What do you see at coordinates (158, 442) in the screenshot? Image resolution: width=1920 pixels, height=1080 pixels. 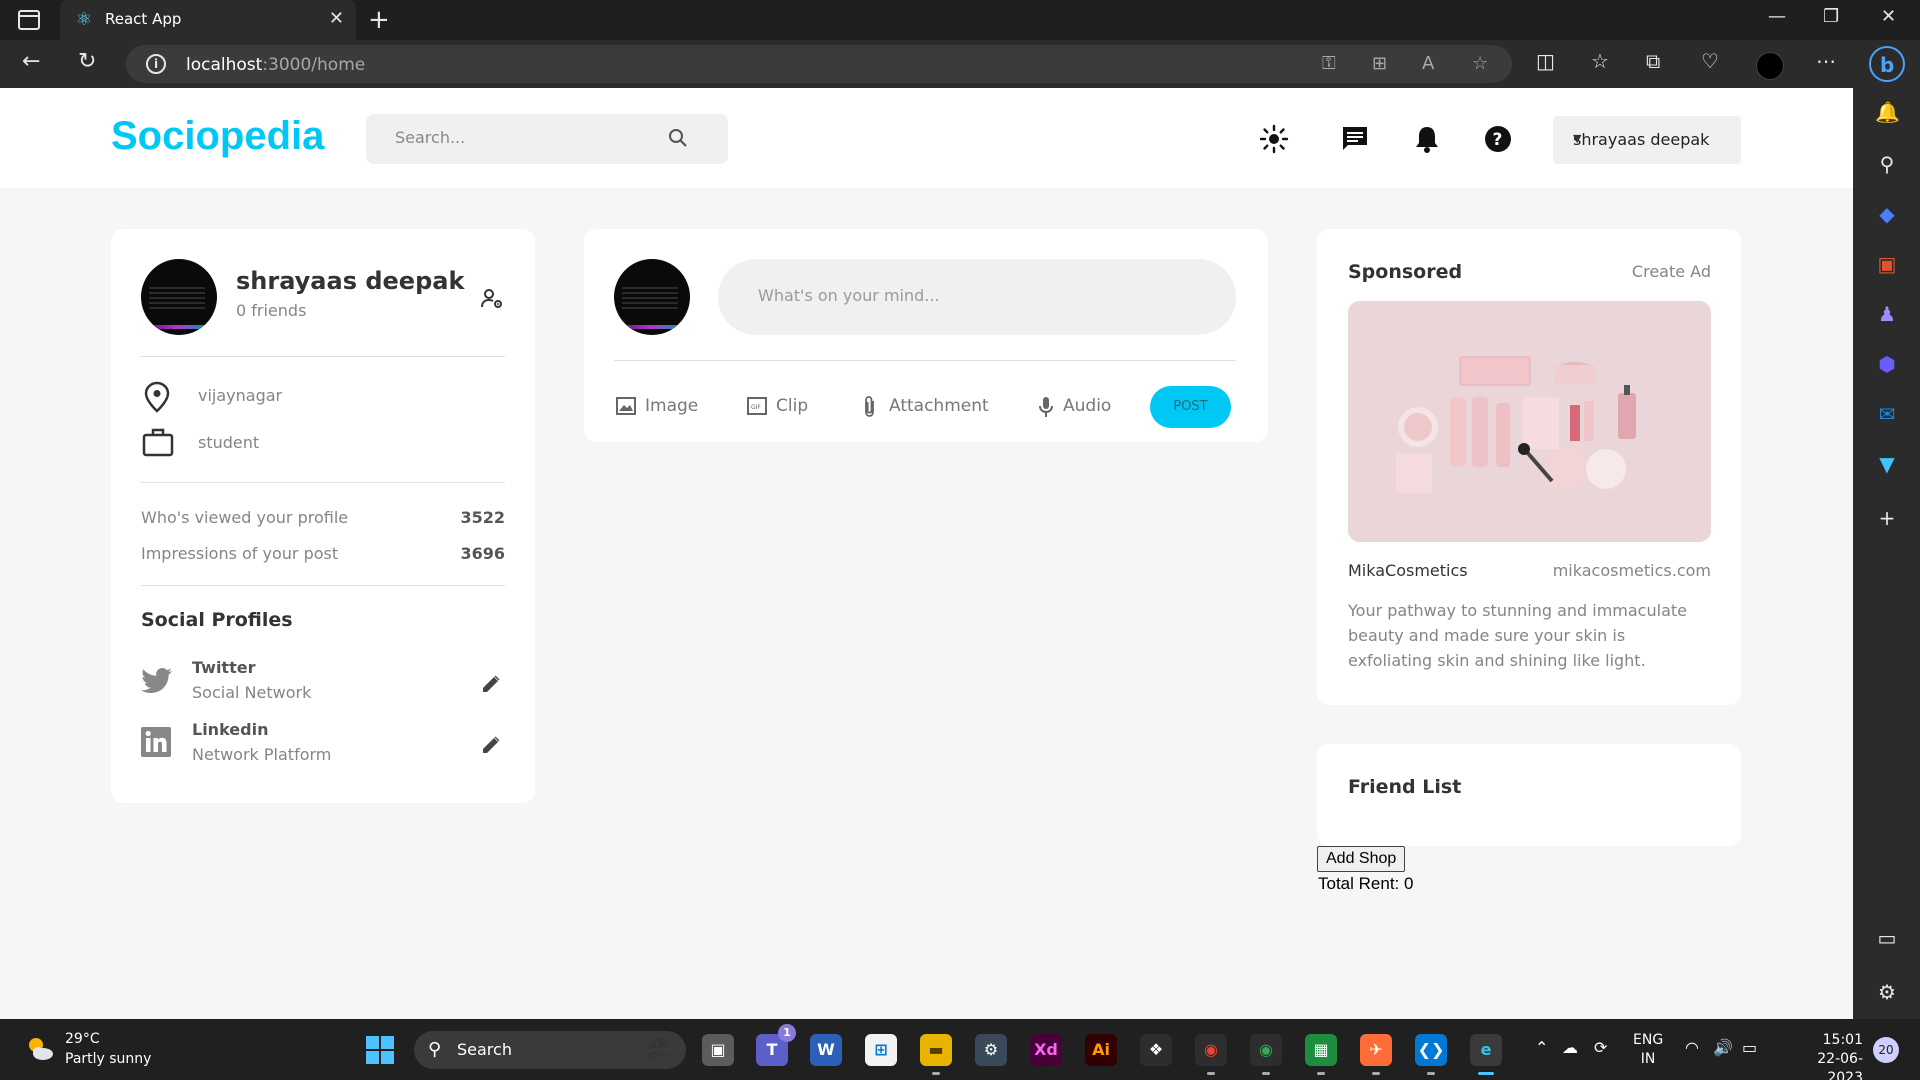 I see `briefcase-icon` at bounding box center [158, 442].